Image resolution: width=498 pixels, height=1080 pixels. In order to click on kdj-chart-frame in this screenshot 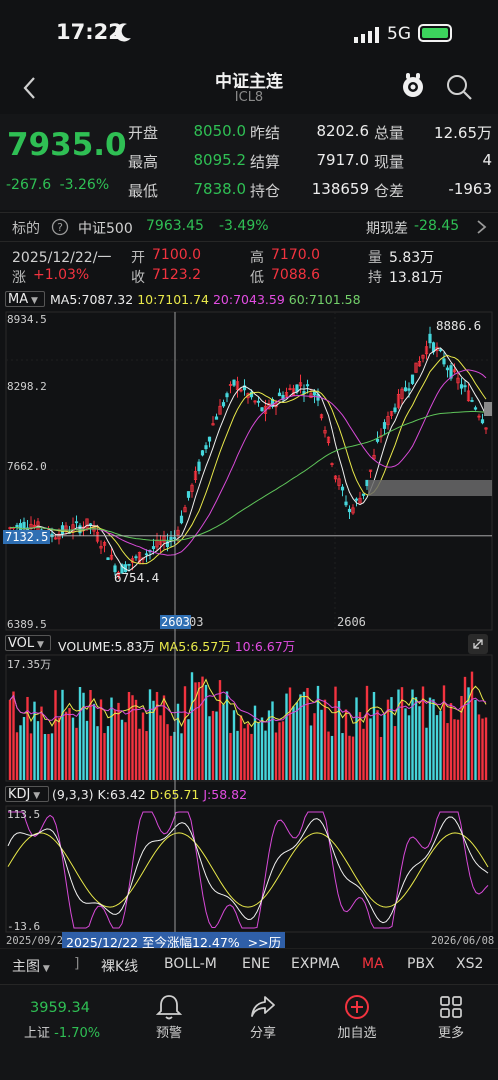, I will do `click(249, 869)`.